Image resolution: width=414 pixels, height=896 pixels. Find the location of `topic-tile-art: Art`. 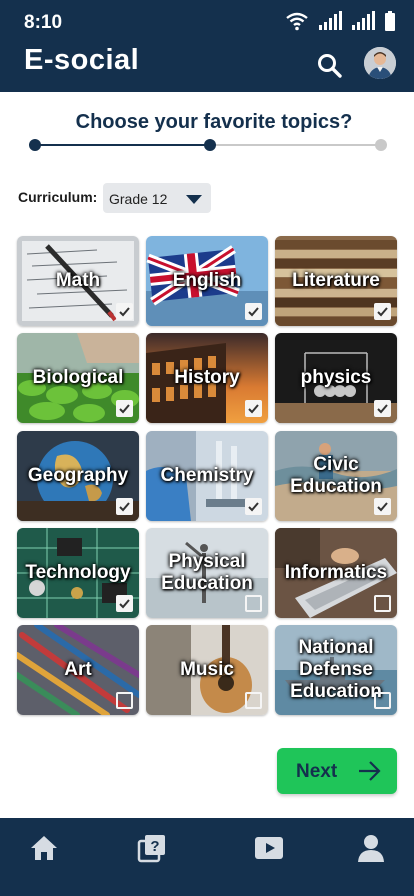

topic-tile-art: Art is located at coordinates (78, 670).